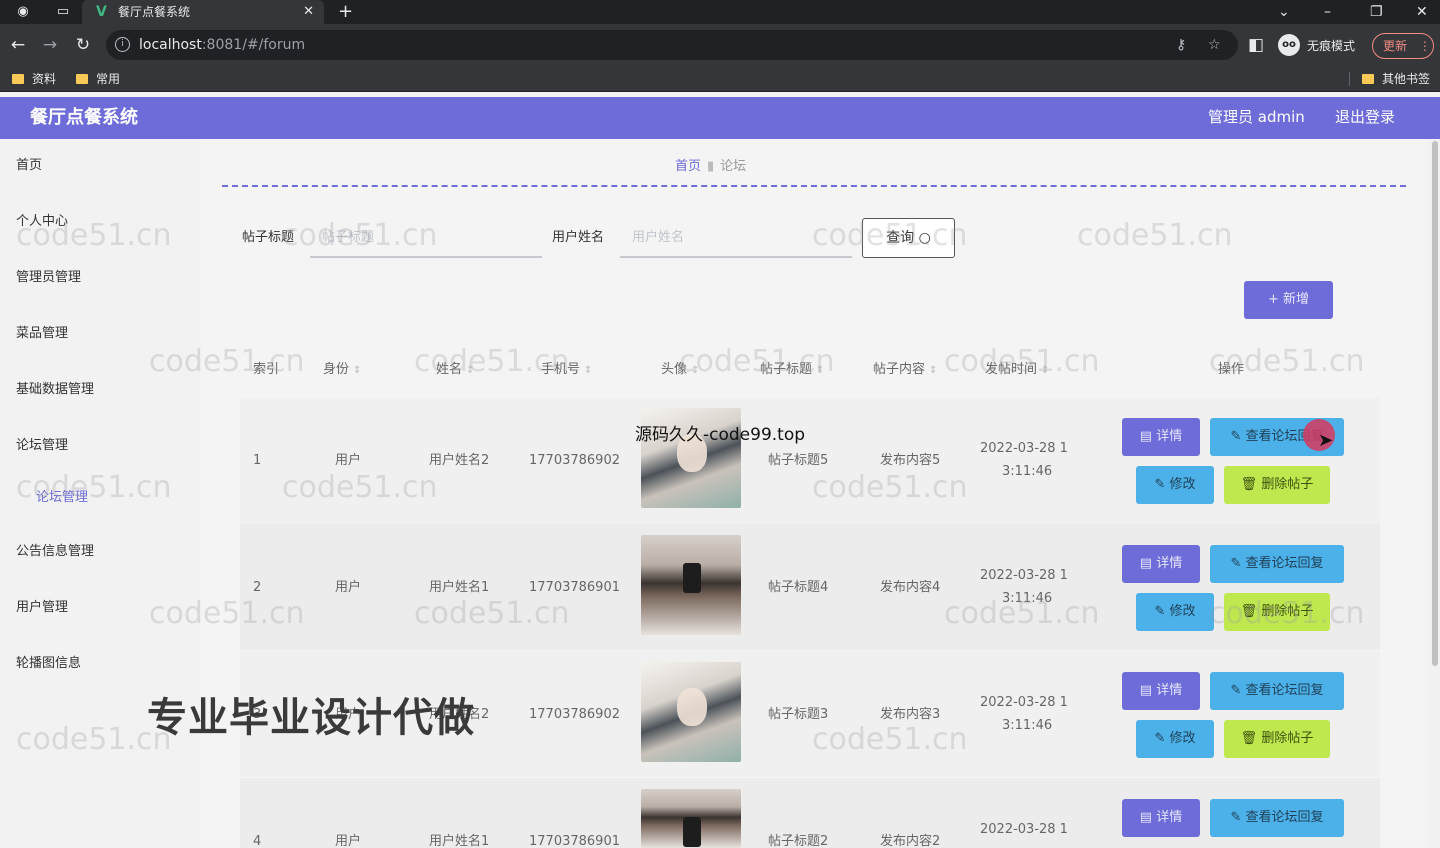 This screenshot has height=848, width=1440. I want to click on cell-phone: 17703786902, so click(574, 460).